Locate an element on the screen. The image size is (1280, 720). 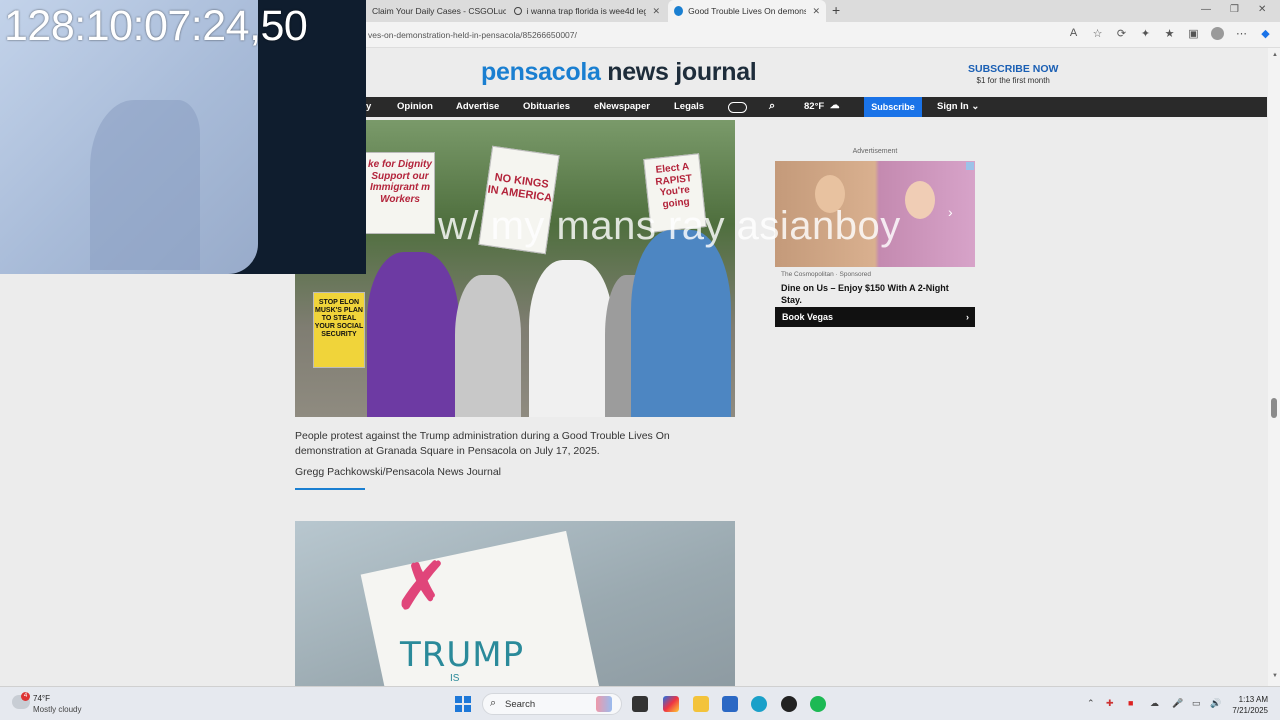
tab-label: Good Trouble Lives On demonstra is located at coordinates (747, 11).